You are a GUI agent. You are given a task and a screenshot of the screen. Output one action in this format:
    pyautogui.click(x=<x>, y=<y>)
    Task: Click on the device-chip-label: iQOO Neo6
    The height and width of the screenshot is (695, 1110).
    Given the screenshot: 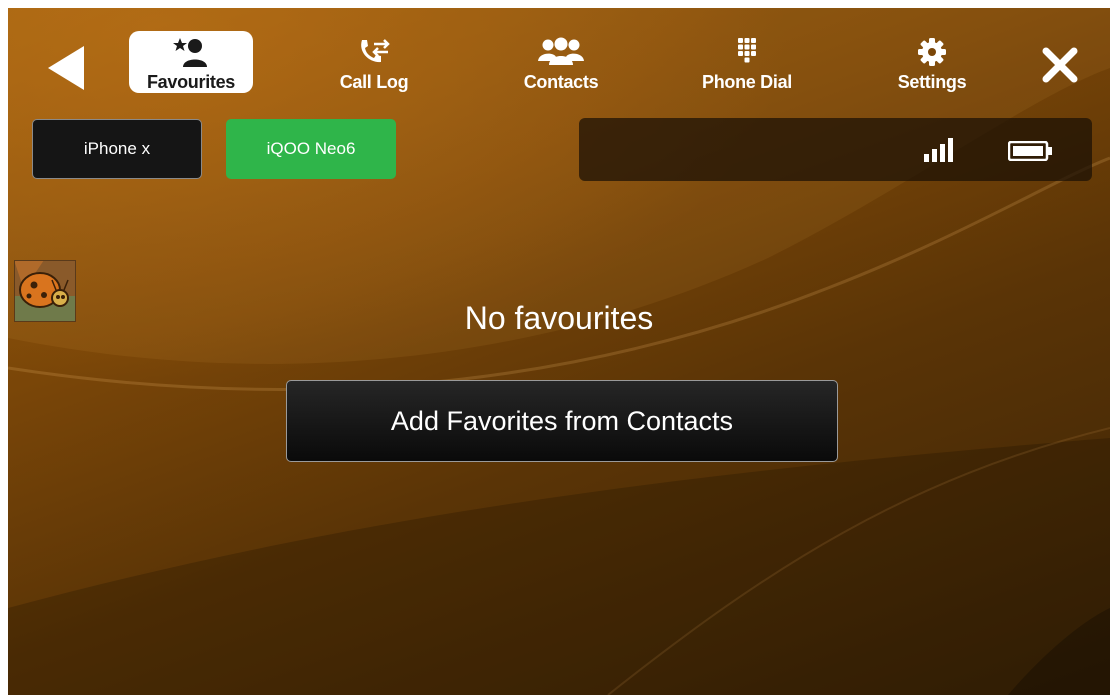 What is the action you would take?
    pyautogui.click(x=311, y=148)
    